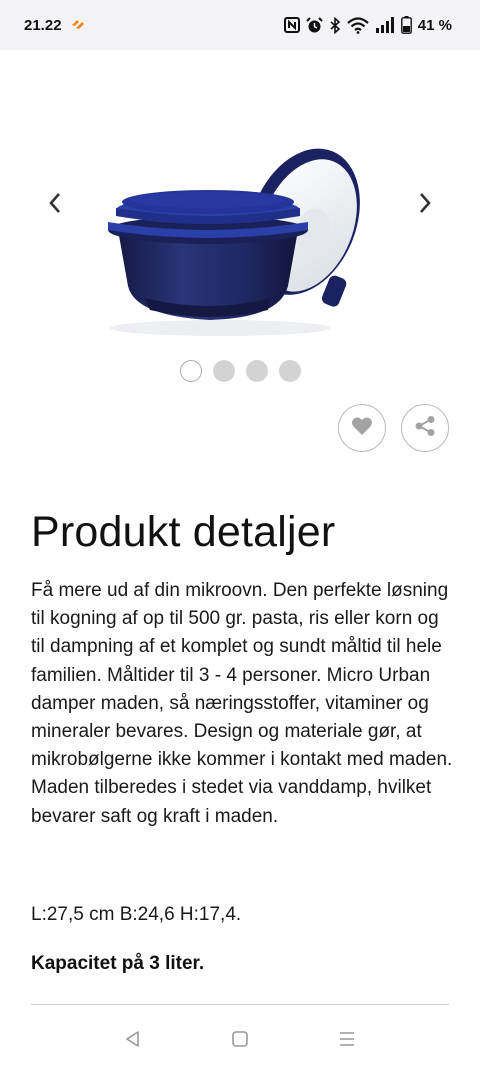 The width and height of the screenshot is (480, 1067). I want to click on heart-icon, so click(362, 428).